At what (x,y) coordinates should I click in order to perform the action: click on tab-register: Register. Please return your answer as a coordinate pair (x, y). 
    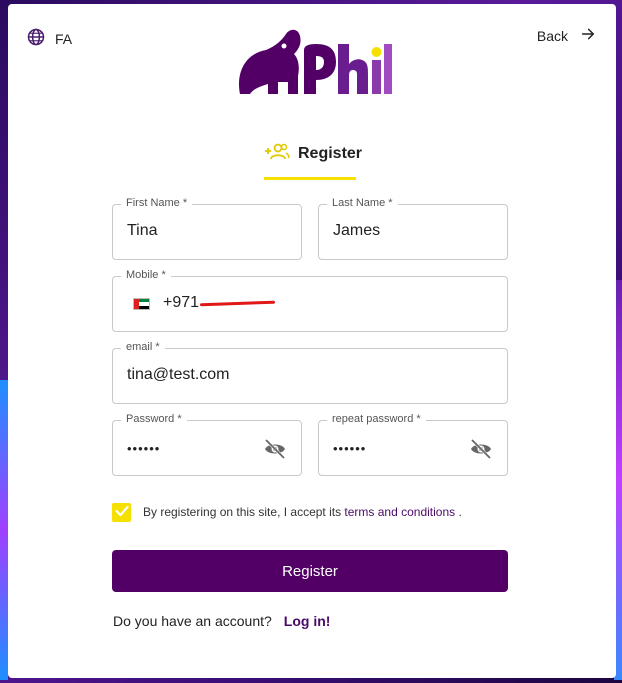
    Looking at the image, I should click on (313, 161).